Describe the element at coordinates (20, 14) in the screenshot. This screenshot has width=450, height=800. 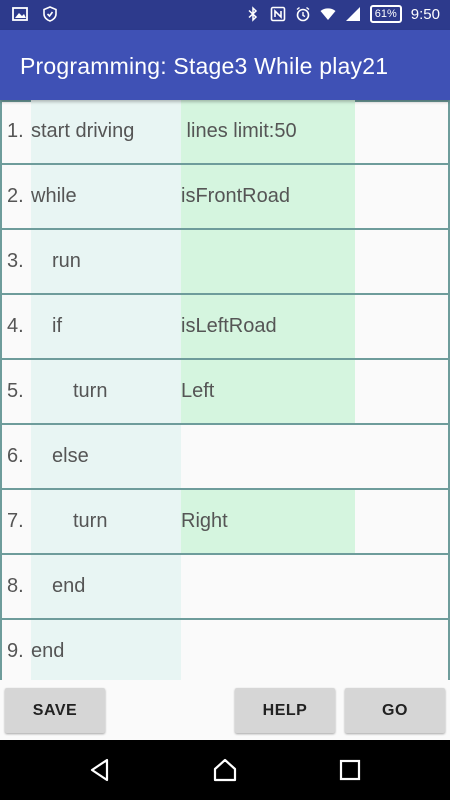
I see `image-icon` at that location.